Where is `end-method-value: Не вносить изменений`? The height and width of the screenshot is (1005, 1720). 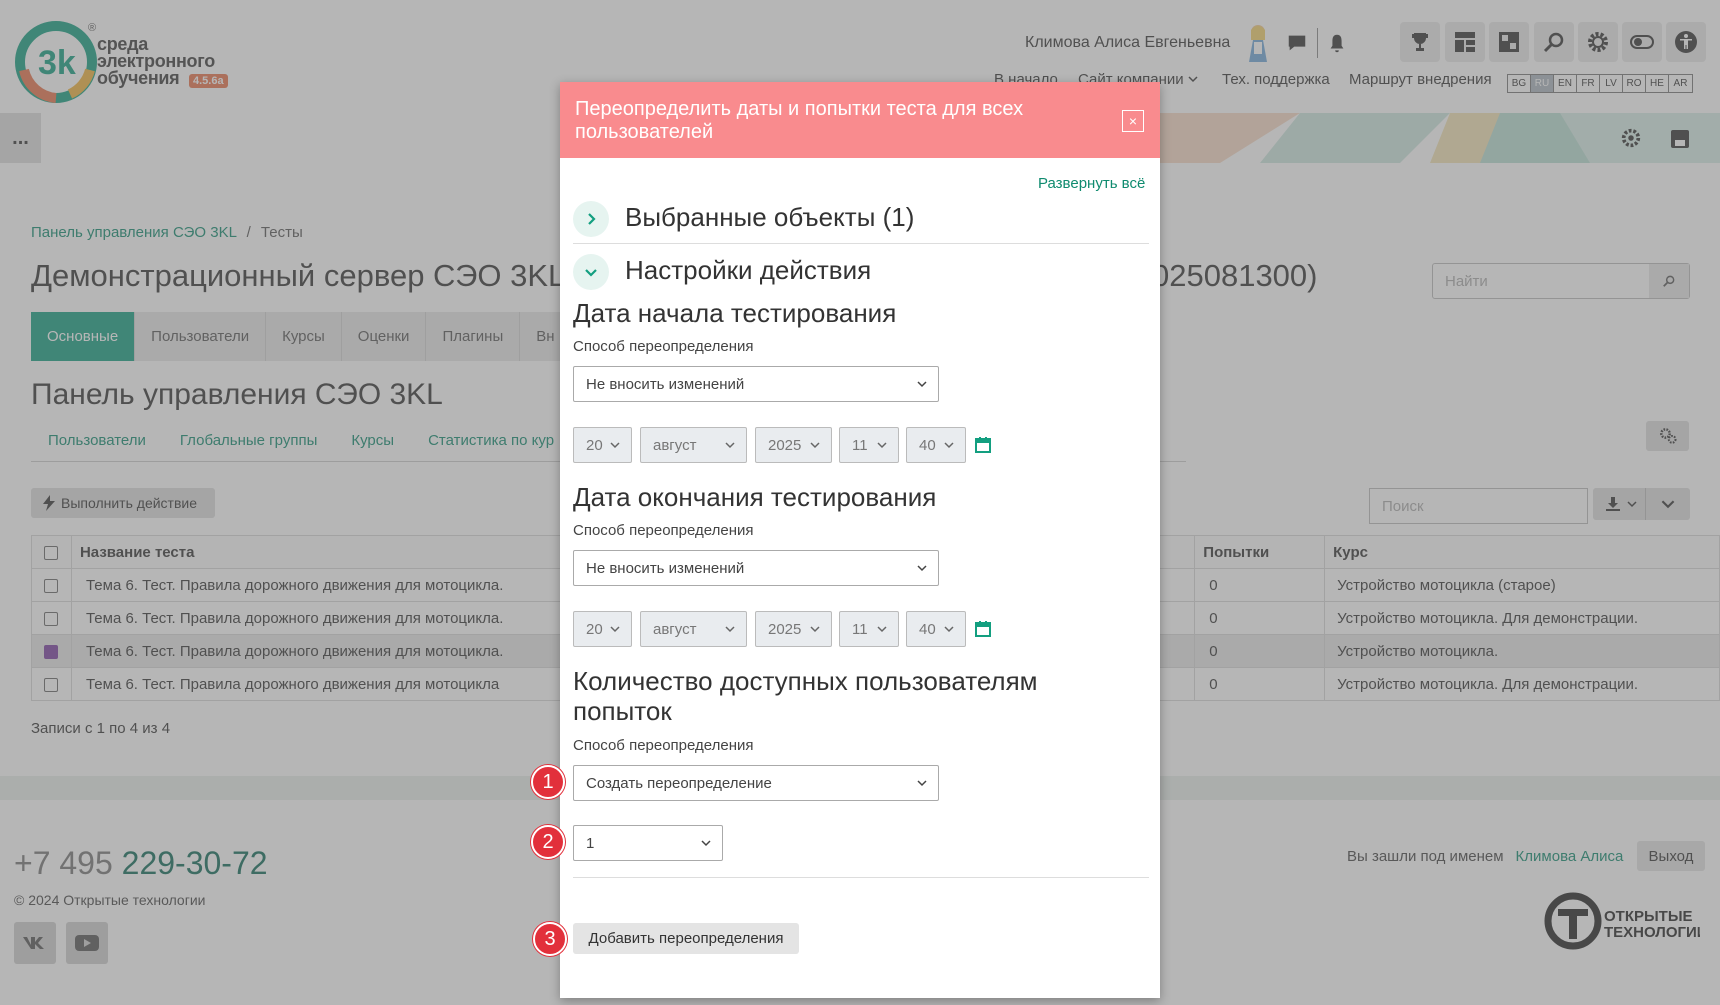 end-method-value: Не вносить изменений is located at coordinates (665, 568).